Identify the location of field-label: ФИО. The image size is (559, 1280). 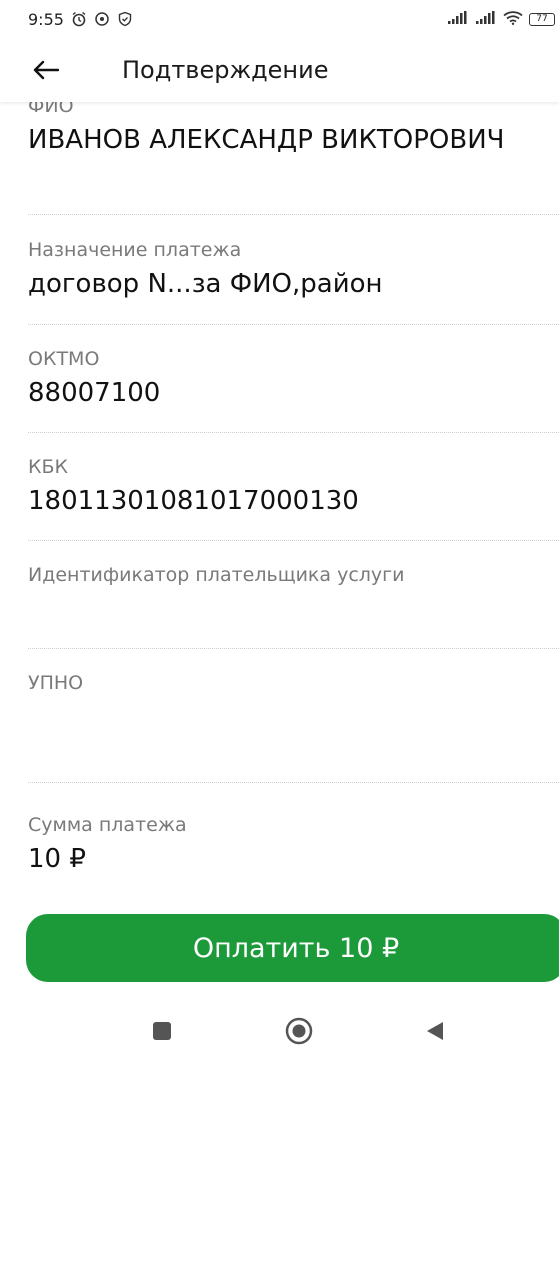
(51, 109).